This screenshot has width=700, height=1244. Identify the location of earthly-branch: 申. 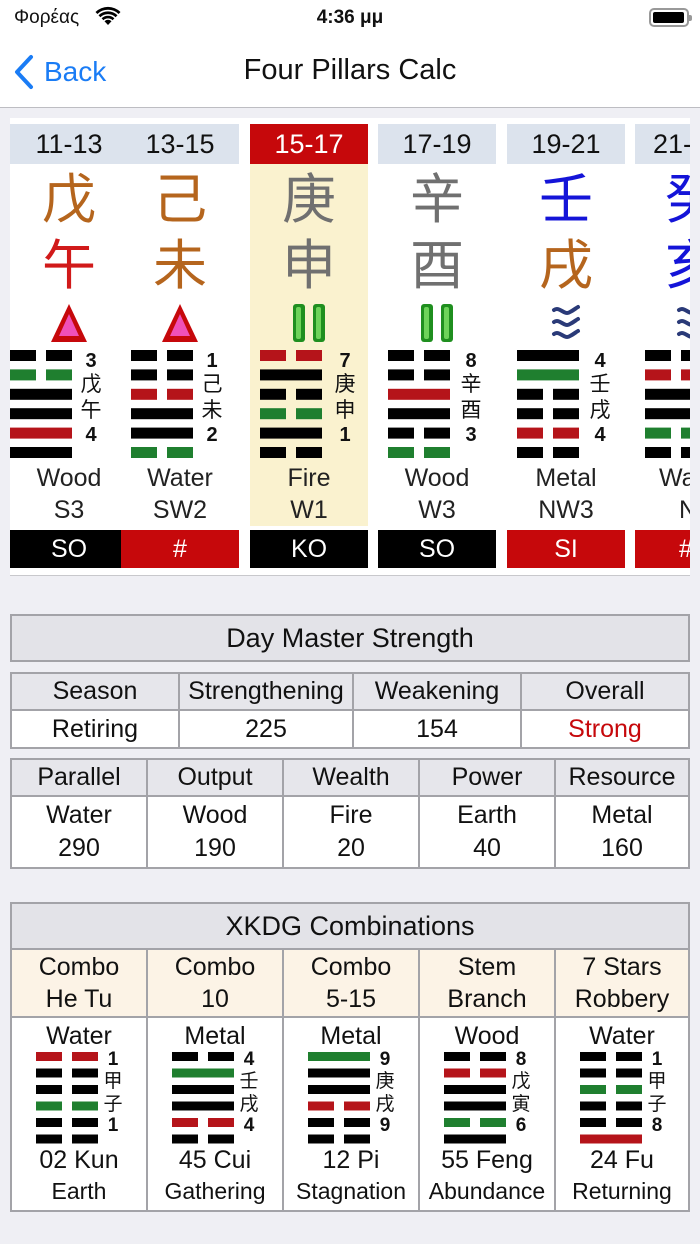
(309, 265).